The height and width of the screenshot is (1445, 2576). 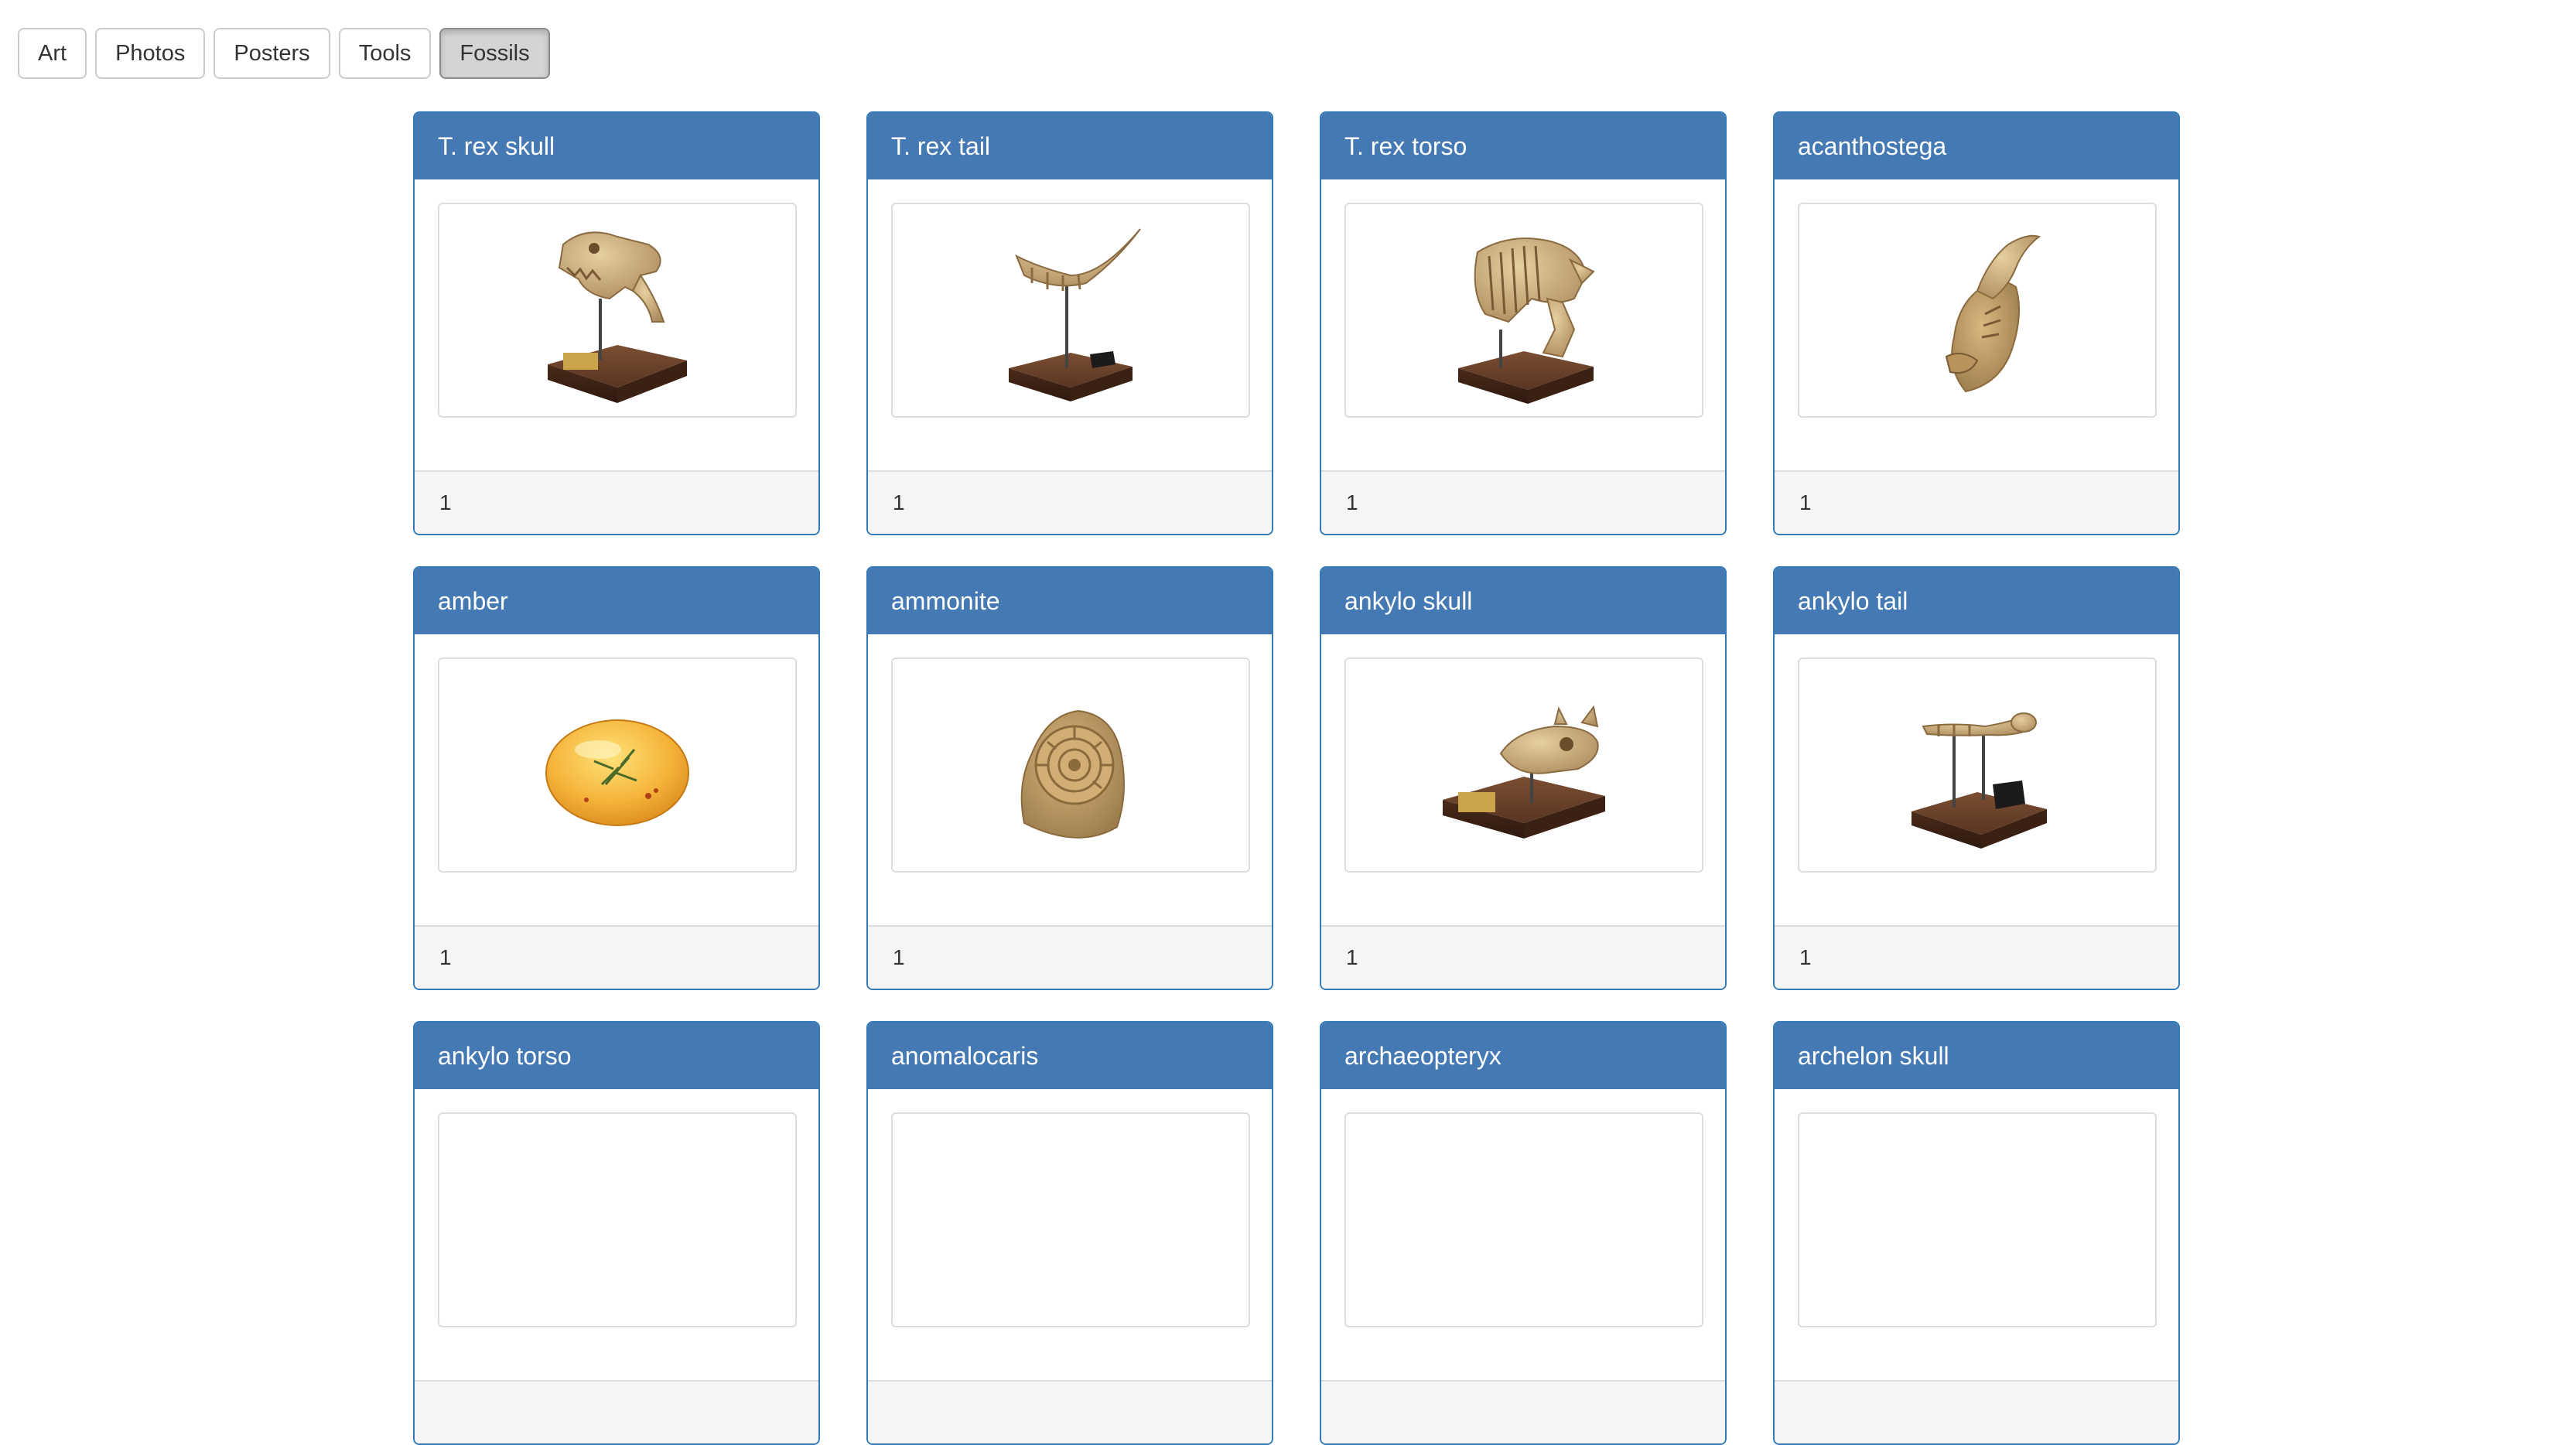 What do you see at coordinates (1070, 601) in the screenshot?
I see `card-title: ammonite` at bounding box center [1070, 601].